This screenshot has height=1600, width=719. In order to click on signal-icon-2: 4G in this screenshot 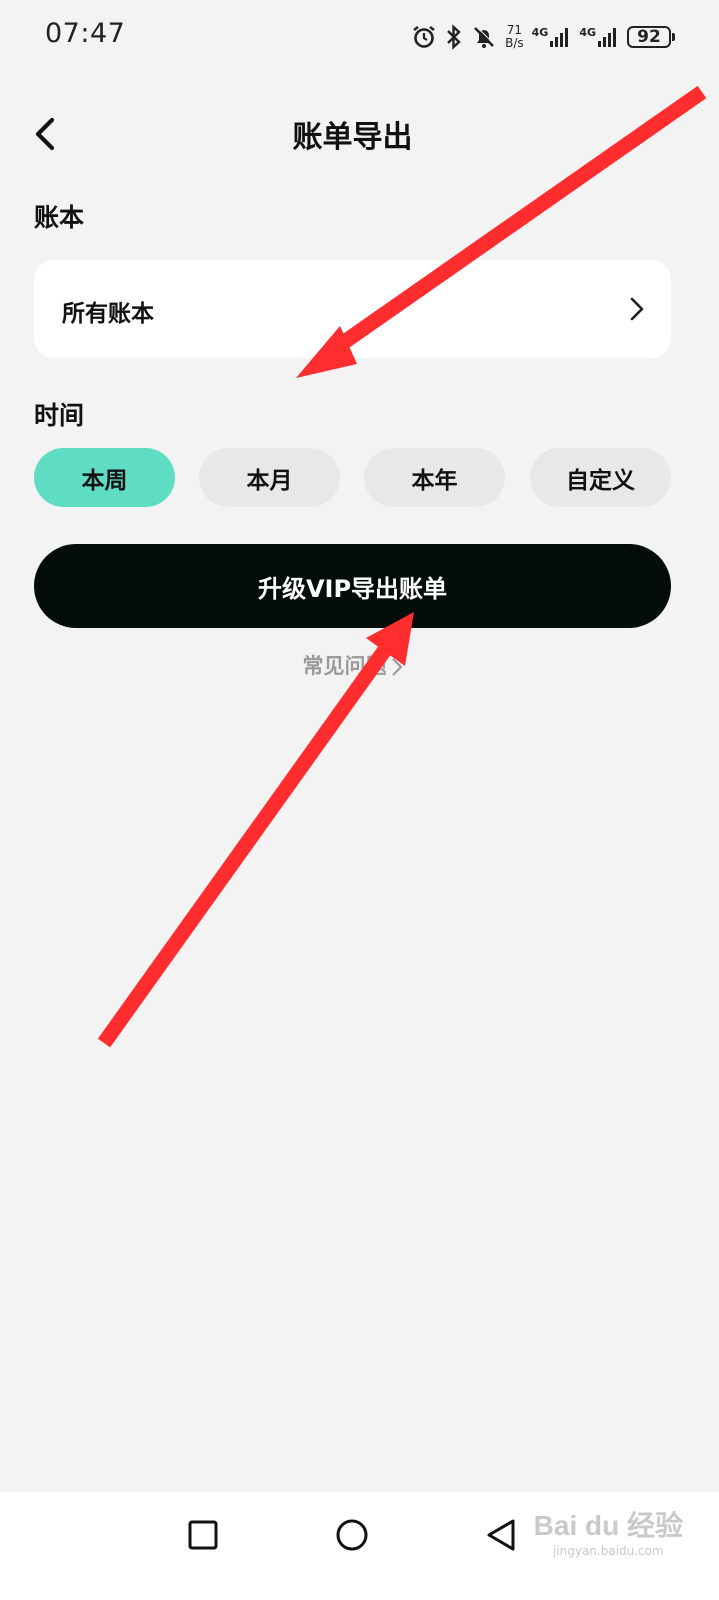, I will do `click(599, 37)`.